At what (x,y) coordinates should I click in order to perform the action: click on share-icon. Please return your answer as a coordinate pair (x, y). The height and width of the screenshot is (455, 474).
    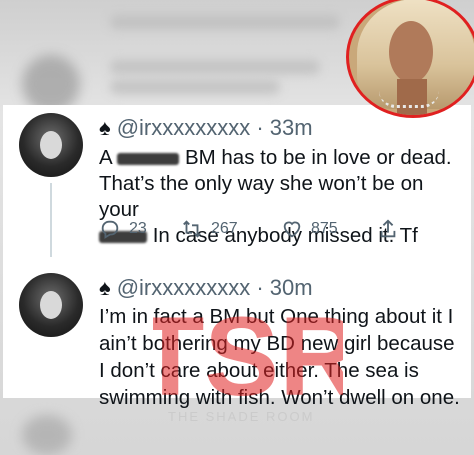
    Looking at the image, I should click on (388, 228).